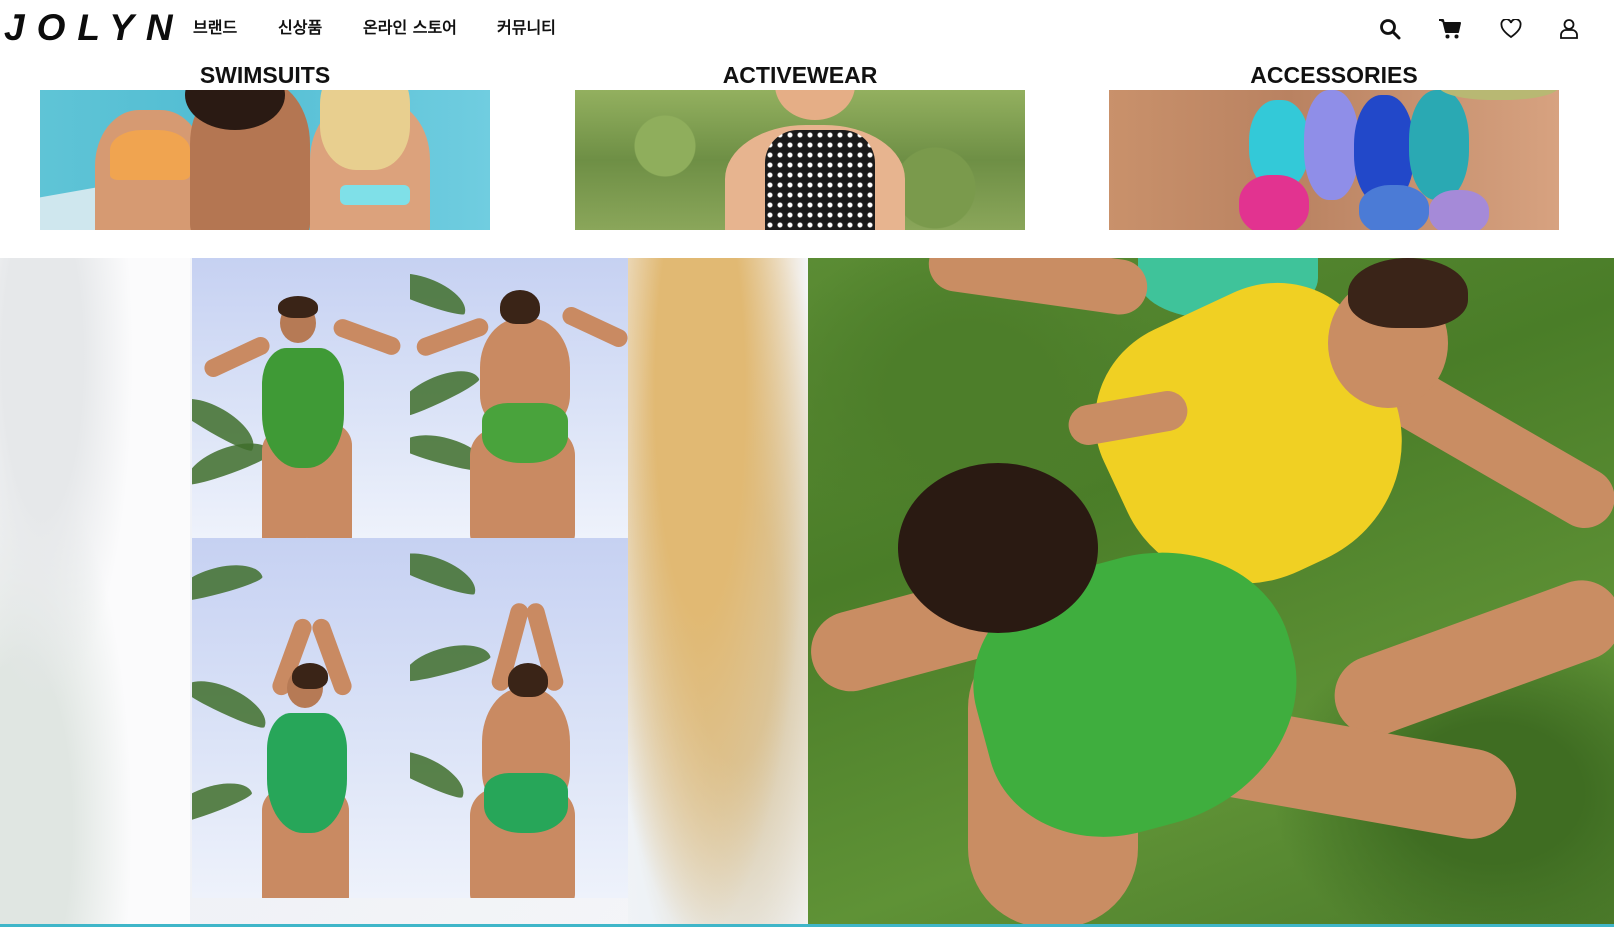  Describe the element at coordinates (800, 160) in the screenshot. I see `activewear-banner-image` at that location.